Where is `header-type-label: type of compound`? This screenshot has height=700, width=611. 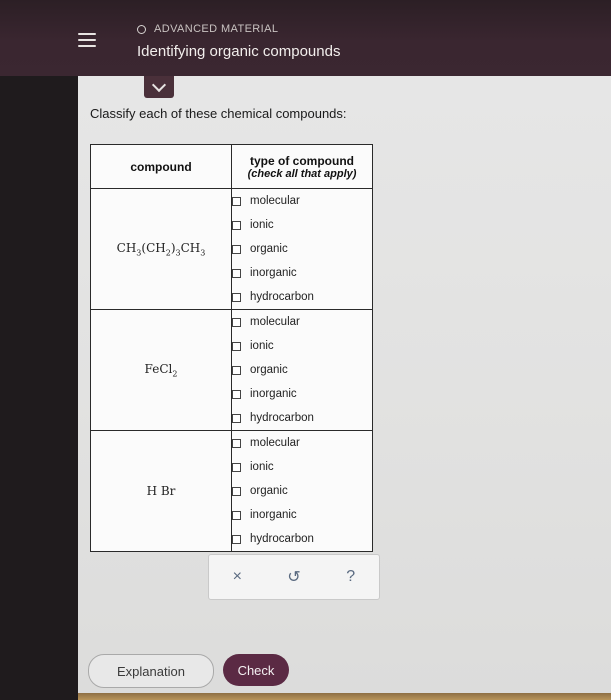
header-type-label: type of compound is located at coordinates (302, 160).